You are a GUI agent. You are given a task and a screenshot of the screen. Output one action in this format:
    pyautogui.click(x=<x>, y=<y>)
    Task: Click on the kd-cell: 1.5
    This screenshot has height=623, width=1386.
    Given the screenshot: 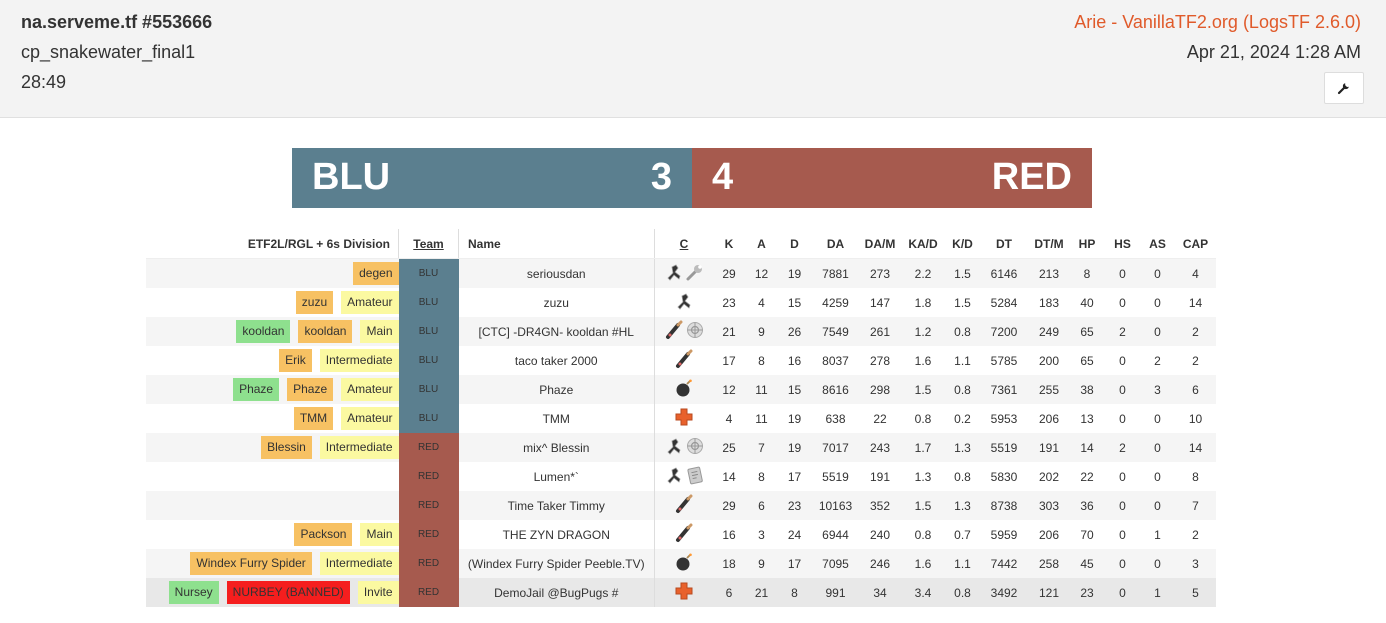 What is the action you would take?
    pyautogui.click(x=962, y=273)
    